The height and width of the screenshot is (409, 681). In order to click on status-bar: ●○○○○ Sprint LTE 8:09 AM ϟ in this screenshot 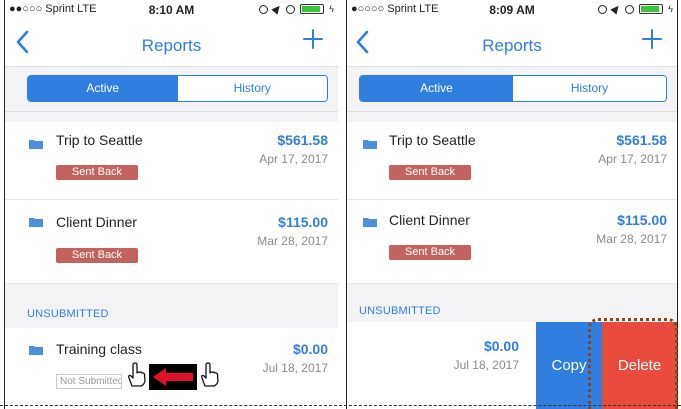, I will do `click(512, 10)`.